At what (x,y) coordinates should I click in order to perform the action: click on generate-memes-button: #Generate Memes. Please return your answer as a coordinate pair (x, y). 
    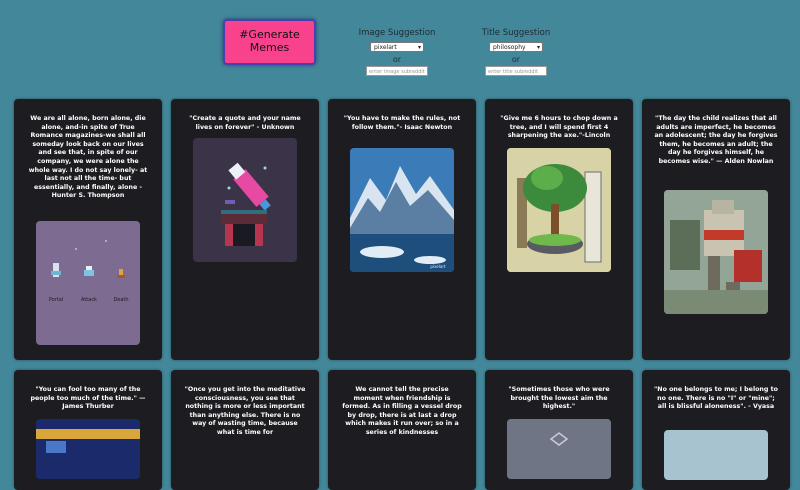
    Looking at the image, I should click on (269, 42).